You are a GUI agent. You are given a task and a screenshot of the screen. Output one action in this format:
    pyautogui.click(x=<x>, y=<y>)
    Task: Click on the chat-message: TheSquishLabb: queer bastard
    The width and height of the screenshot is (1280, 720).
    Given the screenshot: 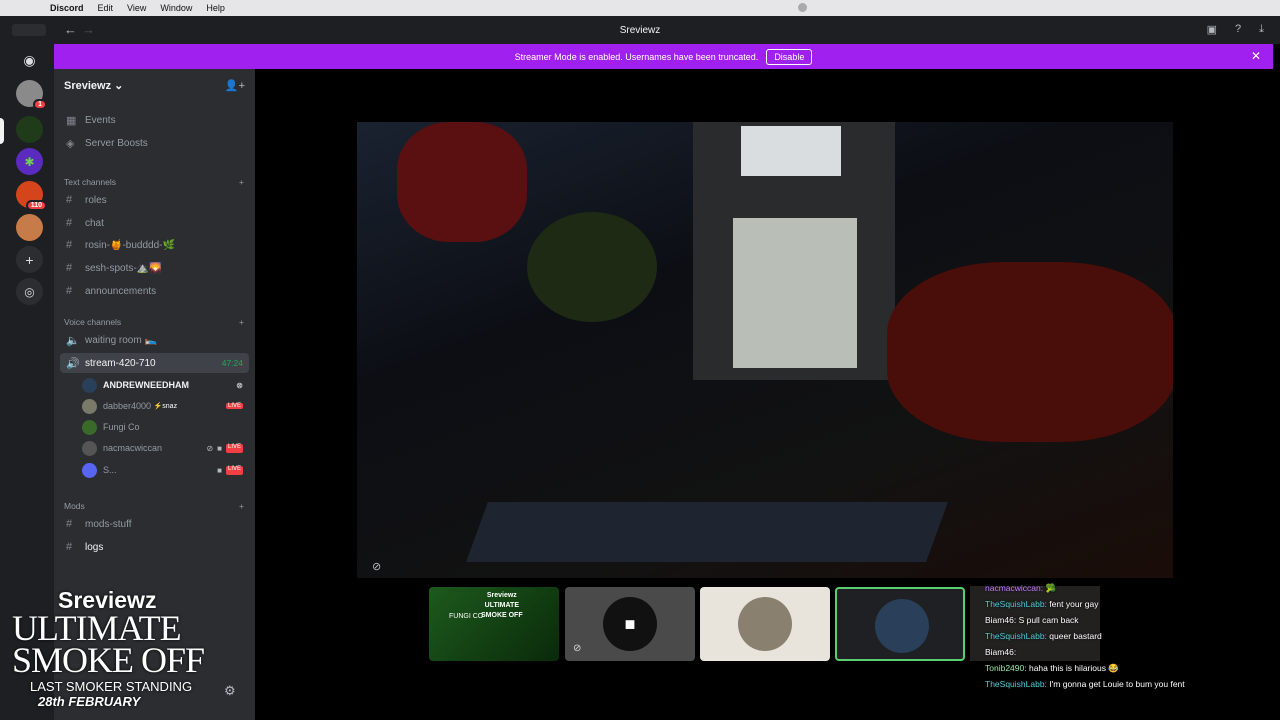 What is the action you would take?
    pyautogui.click(x=1043, y=636)
    